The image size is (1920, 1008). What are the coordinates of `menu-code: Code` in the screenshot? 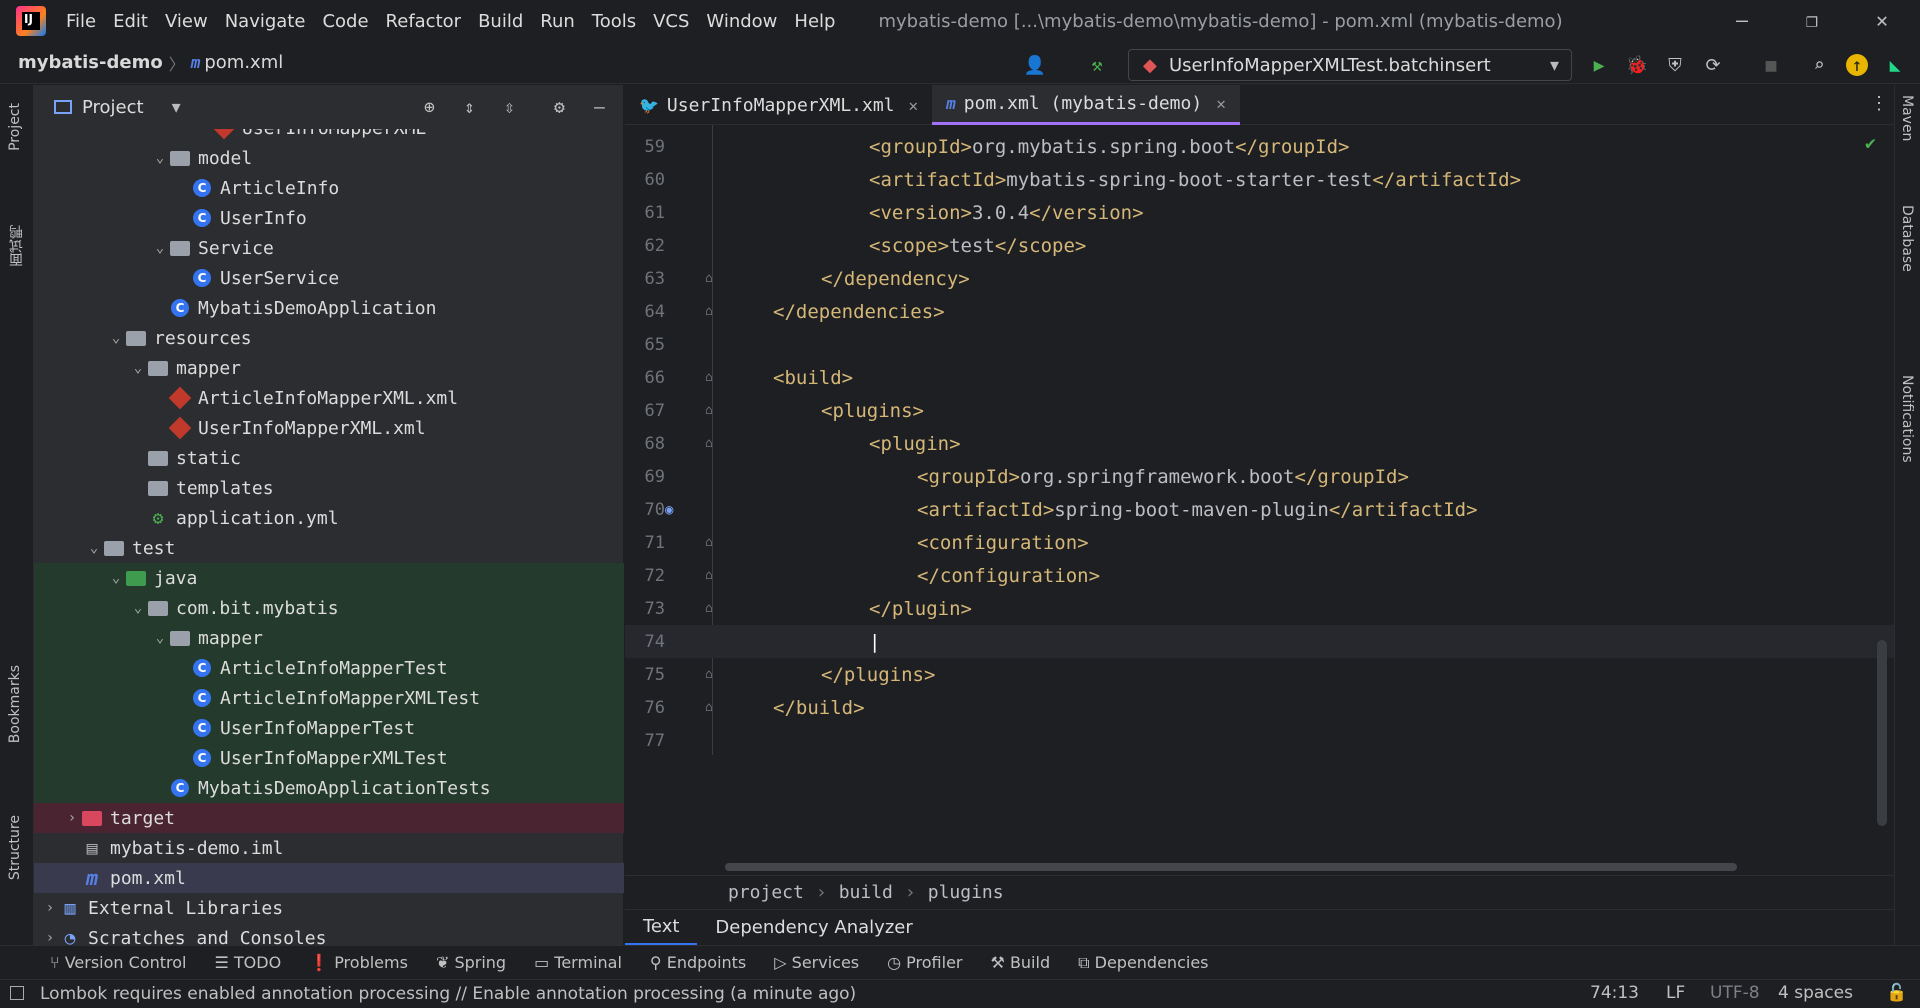 It's located at (345, 21).